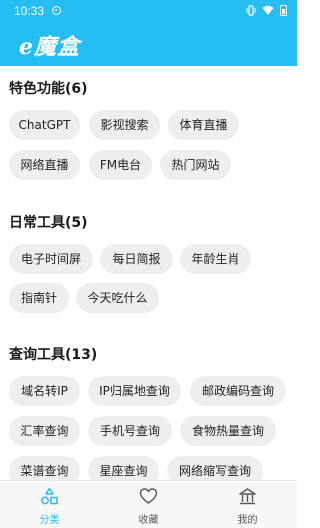 The height and width of the screenshot is (528, 320). Describe the element at coordinates (228, 431) in the screenshot. I see `chip-food-calories: 食物热量查询` at that location.